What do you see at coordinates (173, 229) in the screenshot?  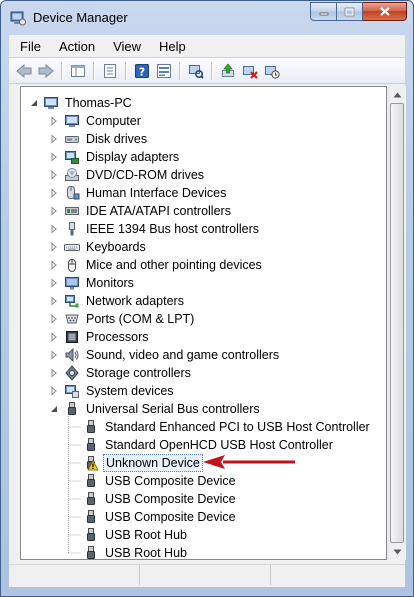 I see `tree-category-label: IEEE 1394 Bus host controllers` at bounding box center [173, 229].